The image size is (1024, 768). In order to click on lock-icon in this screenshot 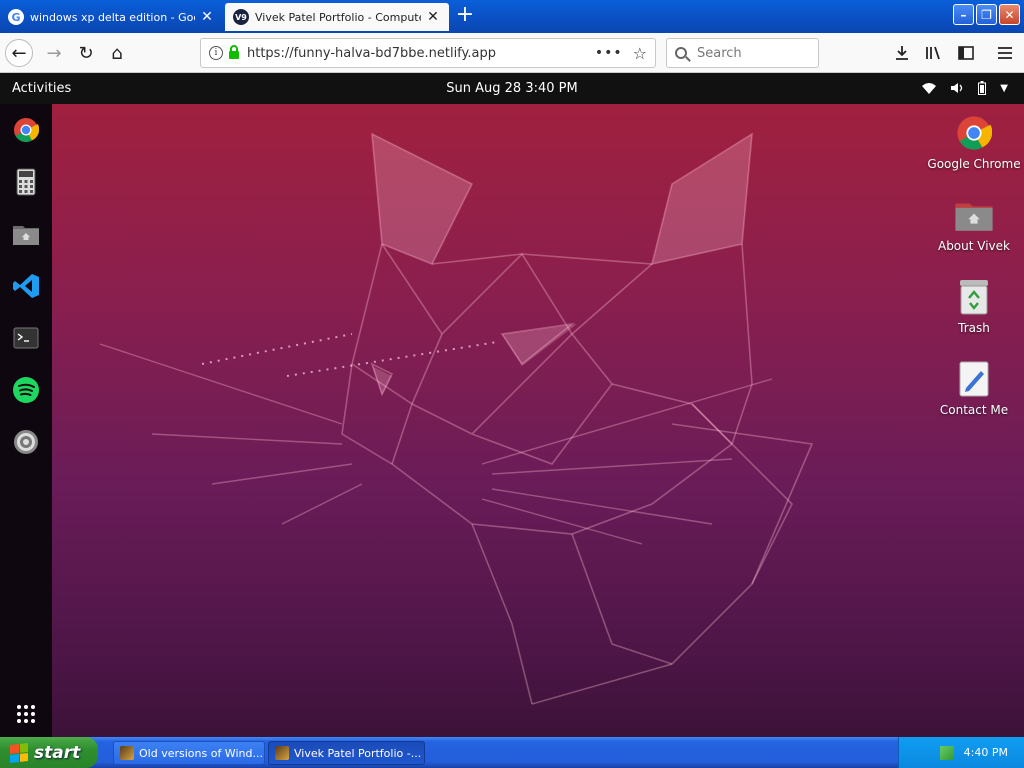, I will do `click(234, 52)`.